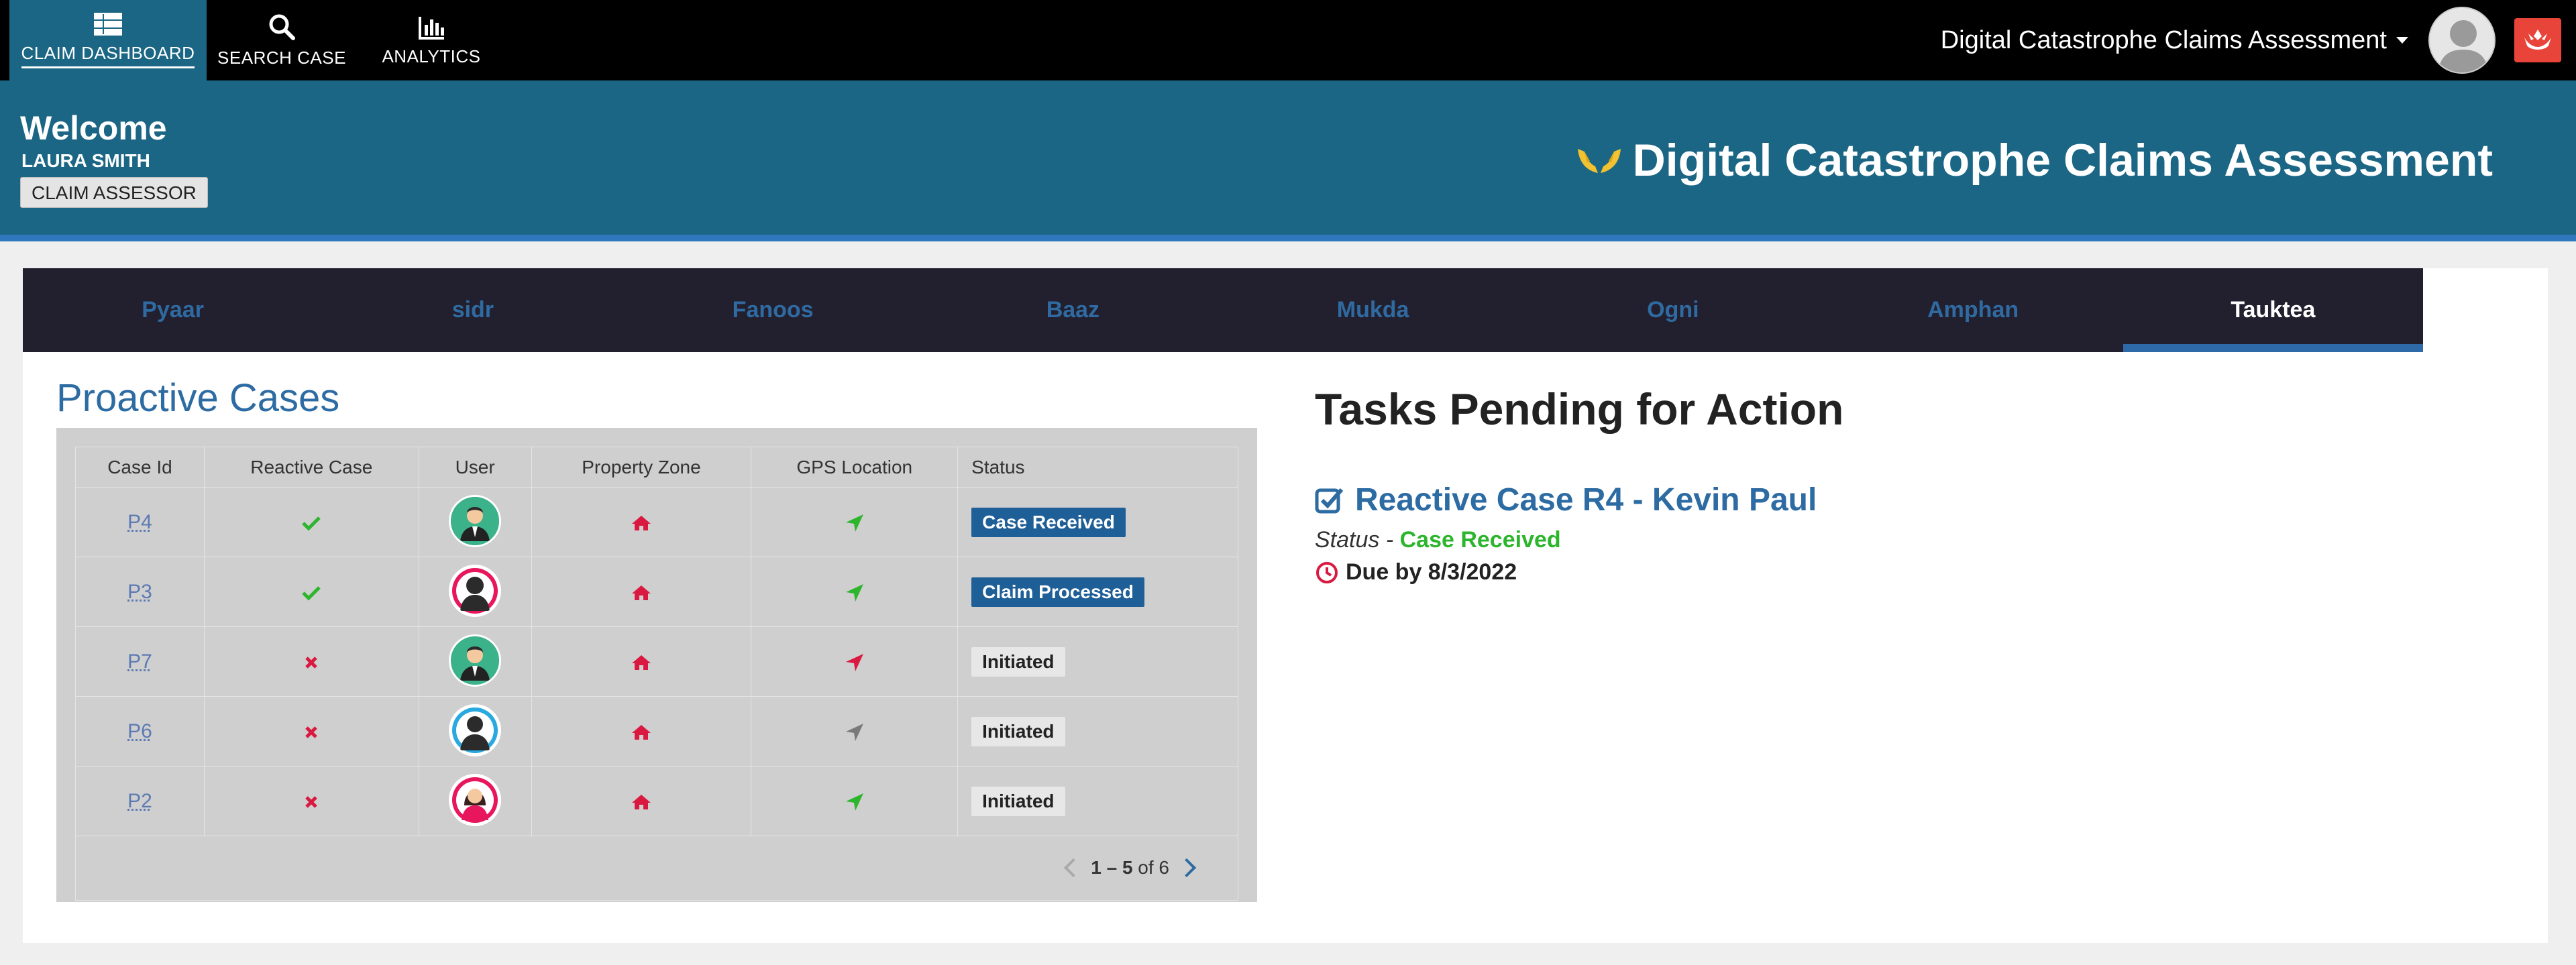 Image resolution: width=2576 pixels, height=965 pixels. I want to click on pagination: 1 – 5 of 6, so click(1130, 867).